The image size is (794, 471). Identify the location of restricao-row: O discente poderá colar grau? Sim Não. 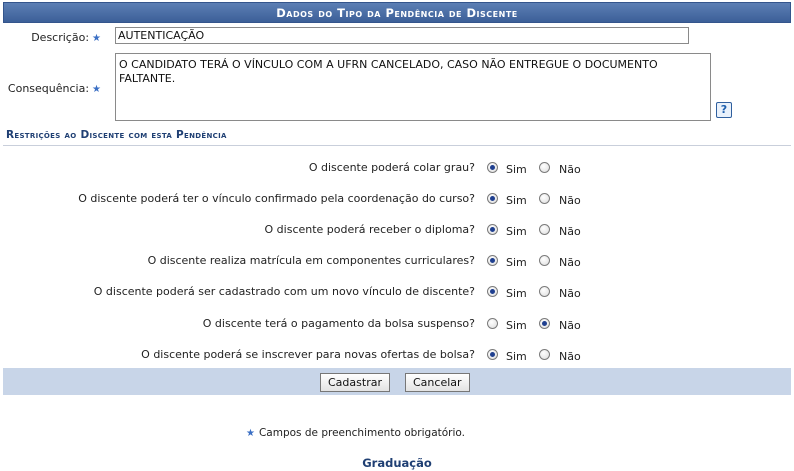
(397, 168).